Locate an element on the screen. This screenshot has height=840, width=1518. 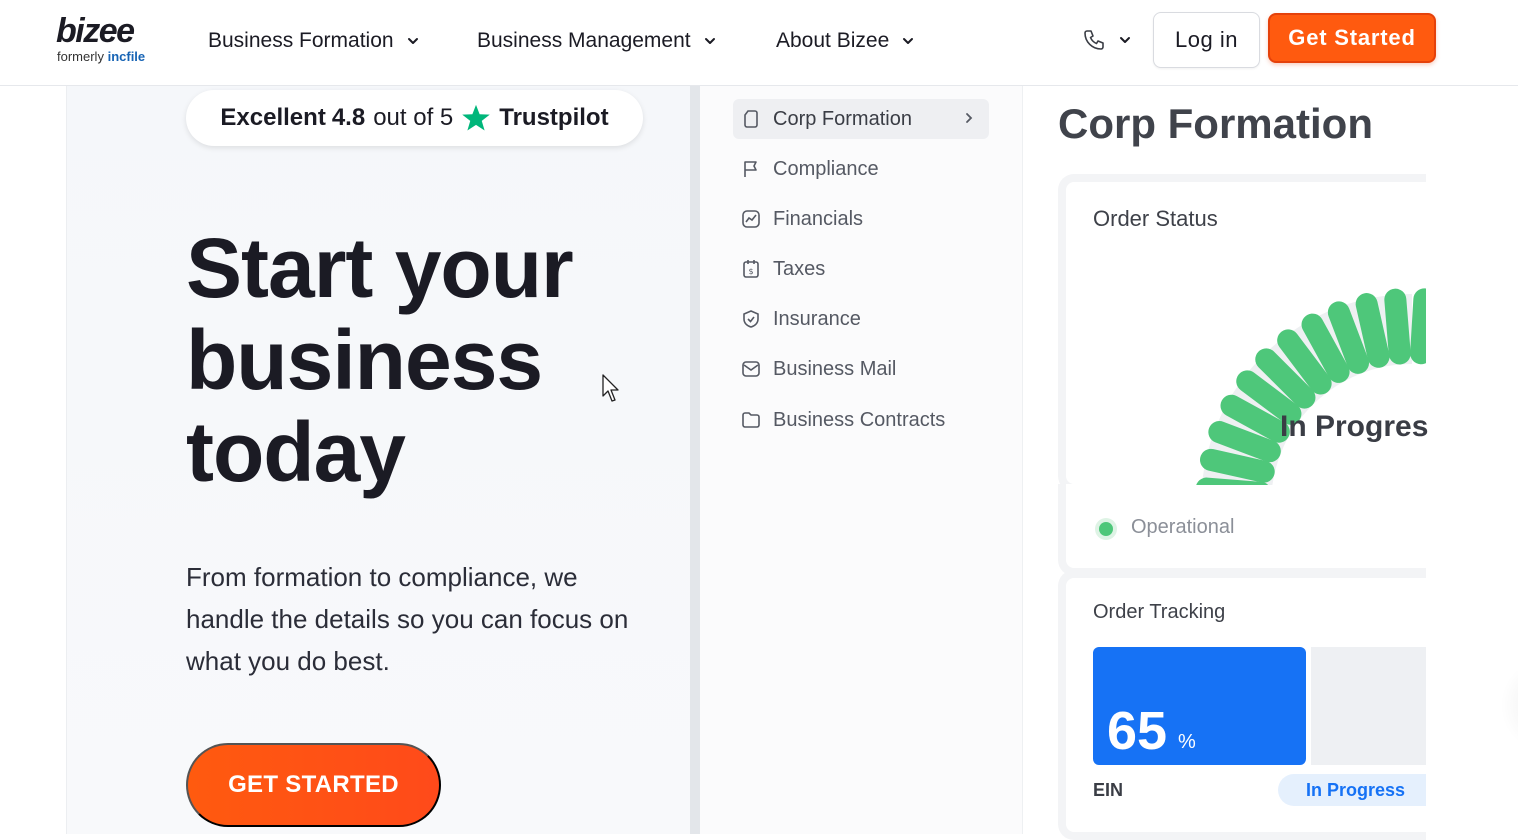
logo-wordmark: bizee is located at coordinates (95, 31).